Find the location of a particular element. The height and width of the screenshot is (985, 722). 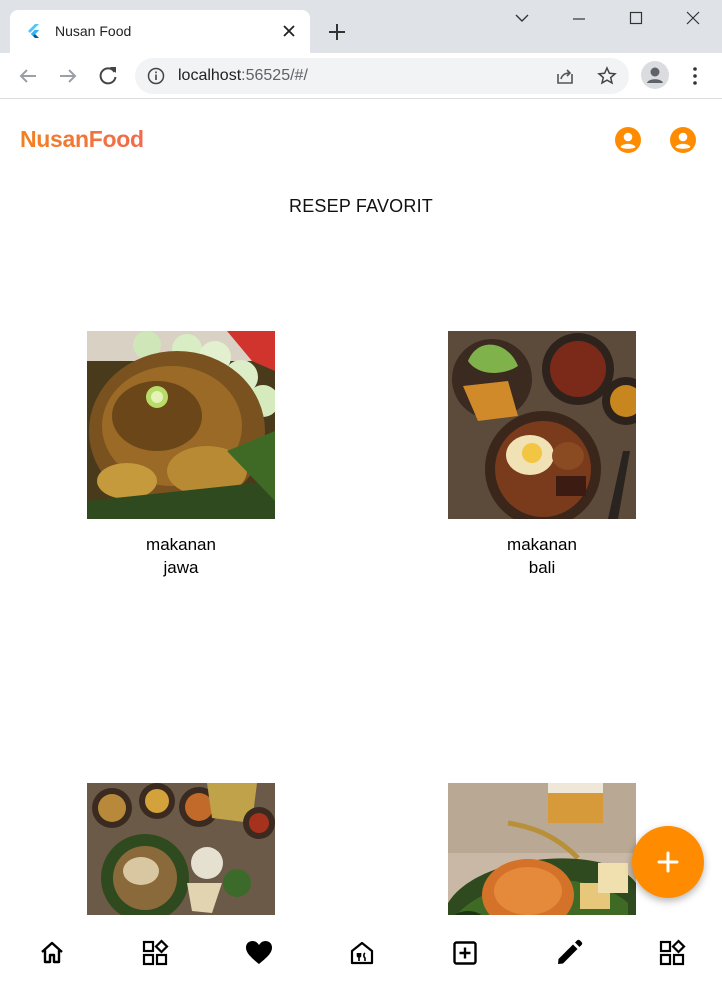

browser-tab: Nusan Food is located at coordinates (160, 31).